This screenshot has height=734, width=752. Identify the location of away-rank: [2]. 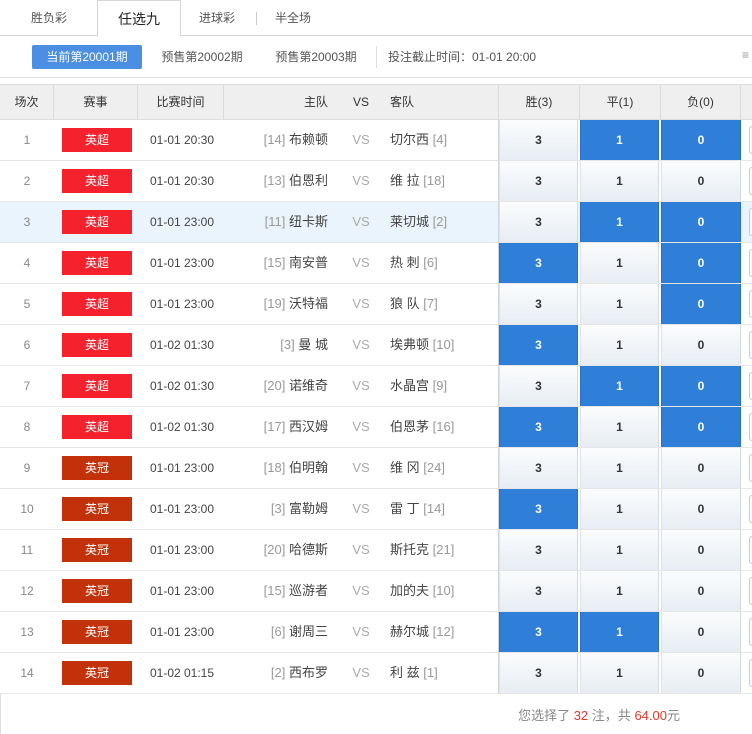
(440, 221).